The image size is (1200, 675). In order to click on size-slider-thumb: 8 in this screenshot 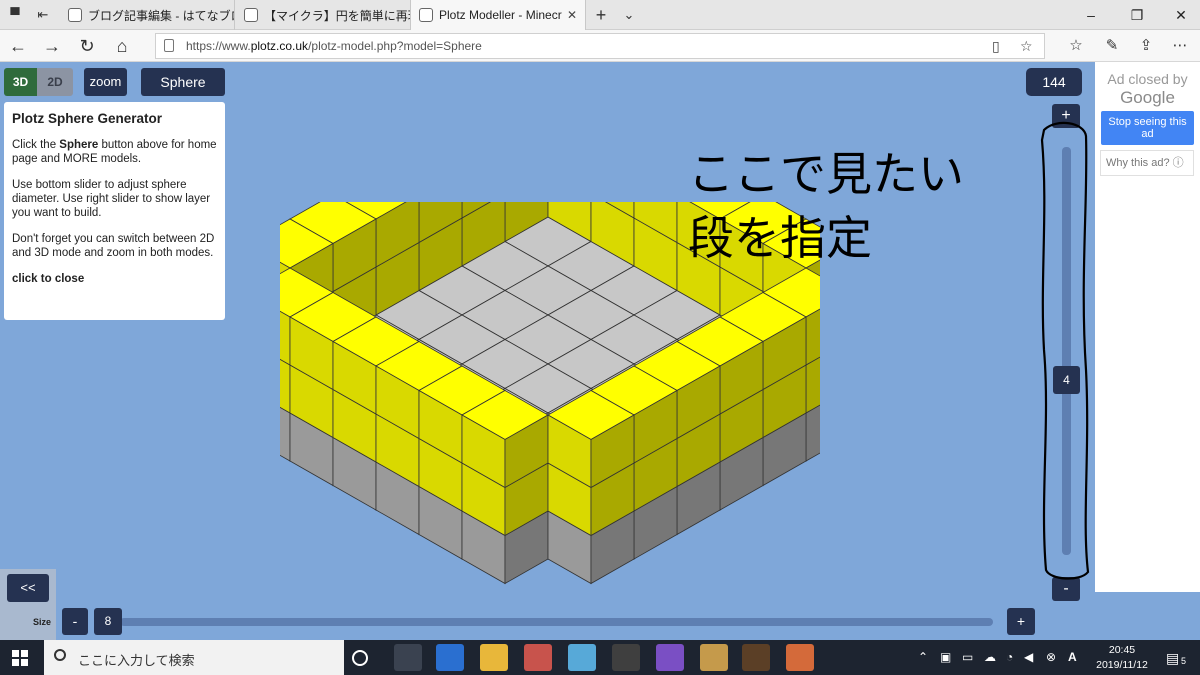, I will do `click(108, 621)`.